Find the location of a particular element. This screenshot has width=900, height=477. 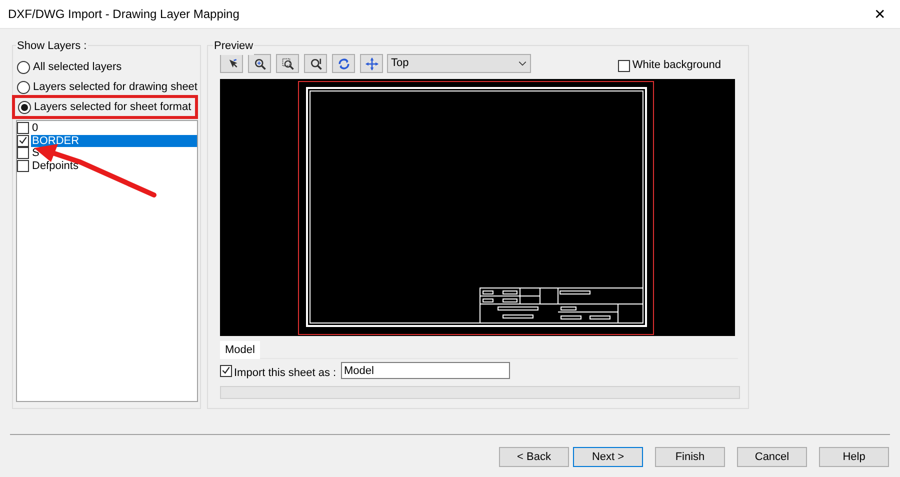

close-button: ✕ is located at coordinates (880, 14).